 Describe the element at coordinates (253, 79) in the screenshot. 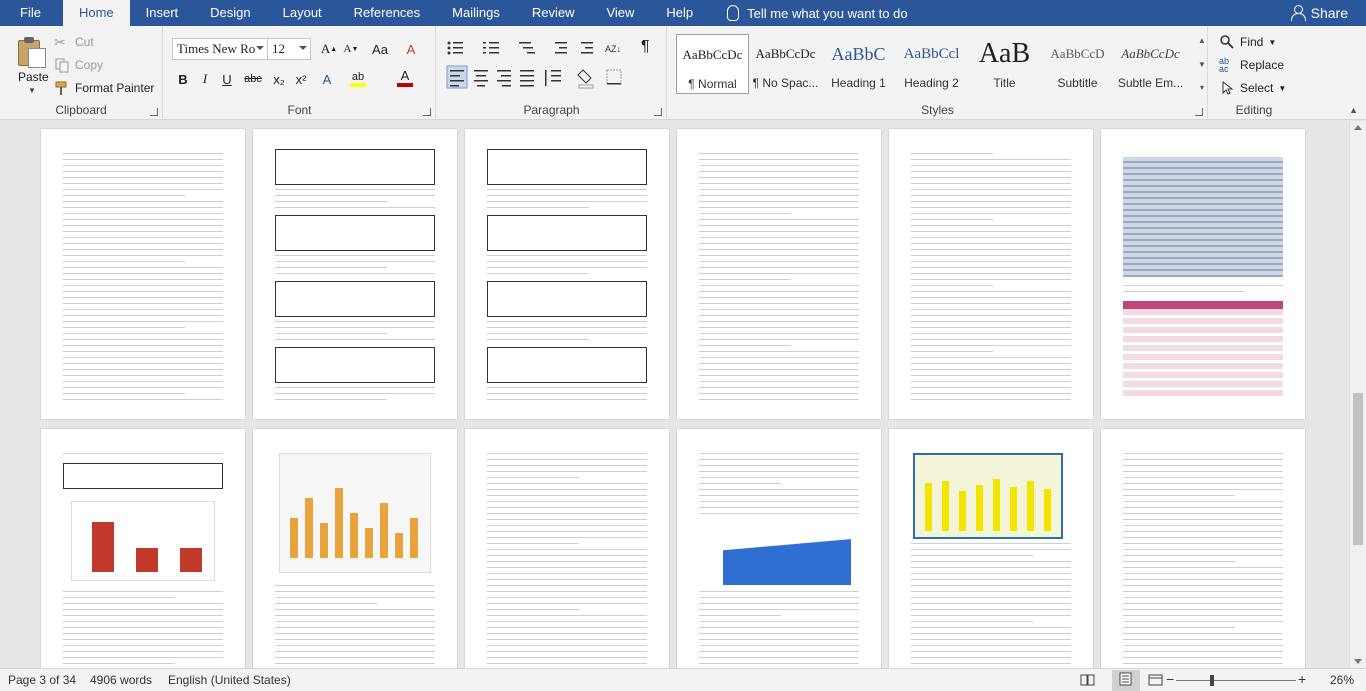

I see `strikethrough-button: abc` at that location.